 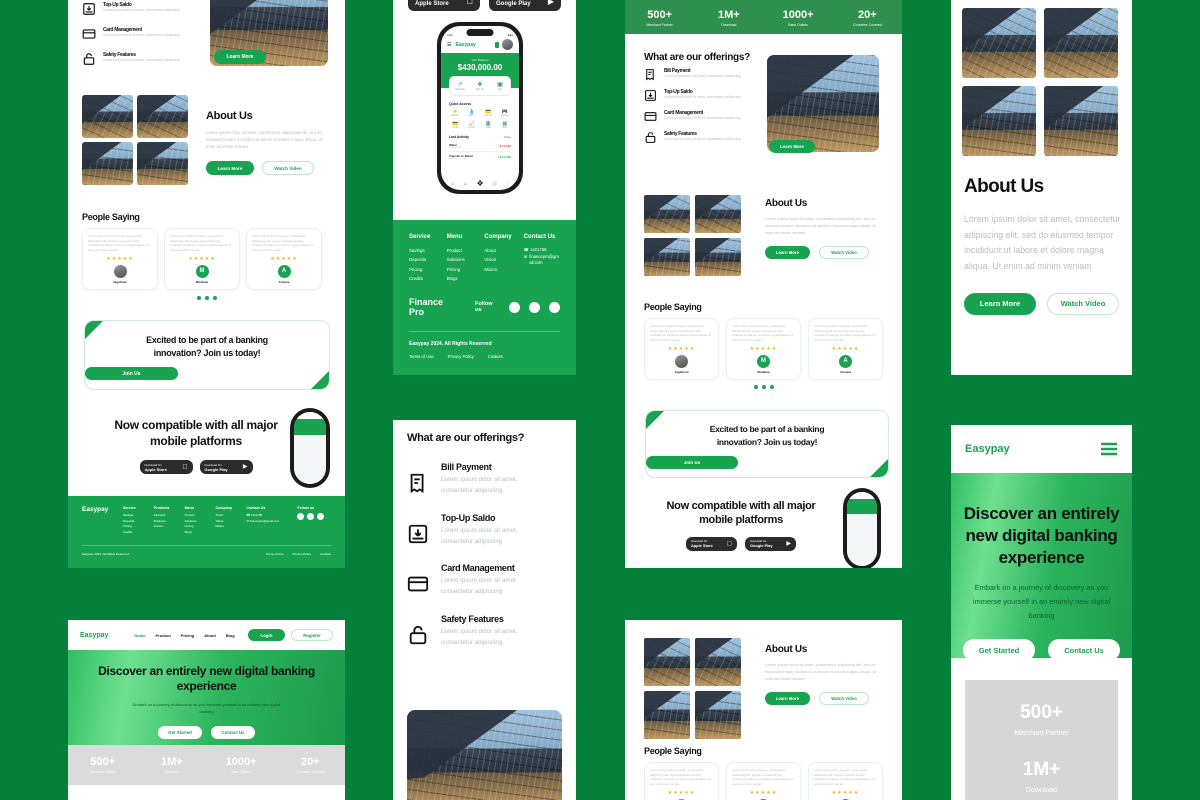 What do you see at coordinates (266, 635) in the screenshot?
I see `login-button: Login` at bounding box center [266, 635].